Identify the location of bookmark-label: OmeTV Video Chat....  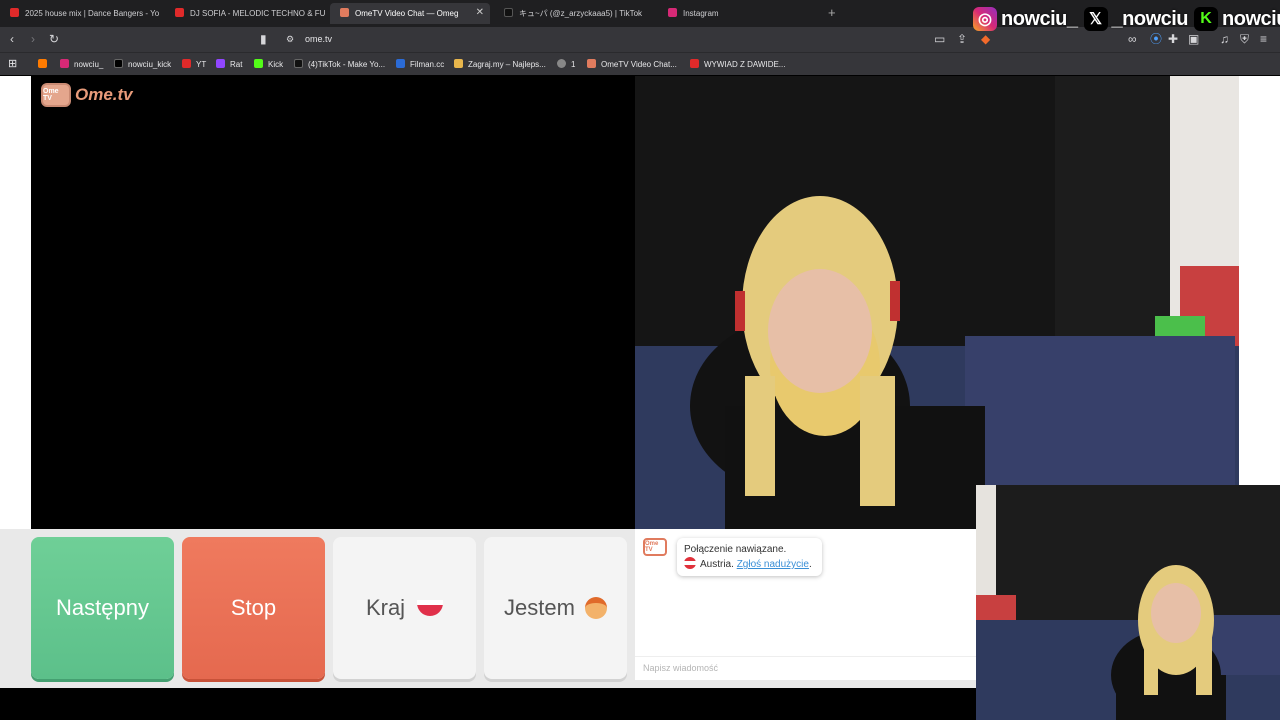
(639, 64).